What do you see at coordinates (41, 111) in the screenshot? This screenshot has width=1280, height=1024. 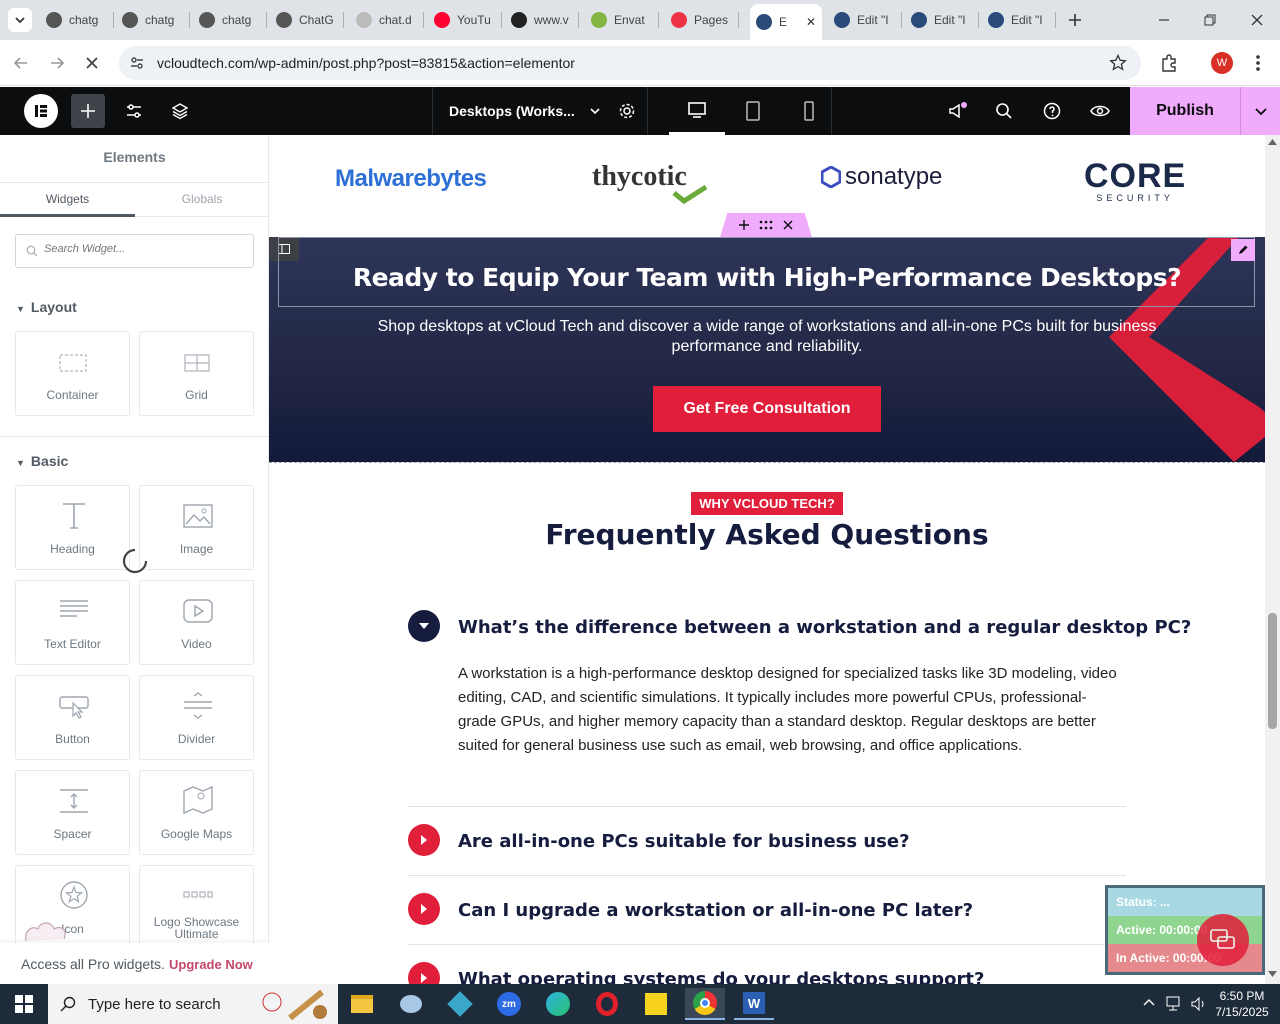 I see `elementor-logo-button` at bounding box center [41, 111].